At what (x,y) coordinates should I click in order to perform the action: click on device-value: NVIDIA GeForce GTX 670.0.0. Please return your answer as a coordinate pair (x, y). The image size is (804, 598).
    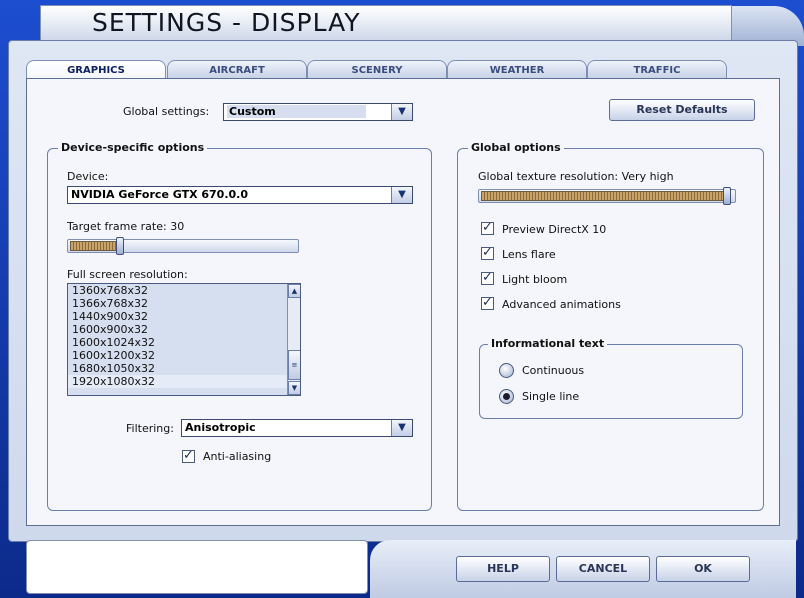
    Looking at the image, I should click on (160, 194).